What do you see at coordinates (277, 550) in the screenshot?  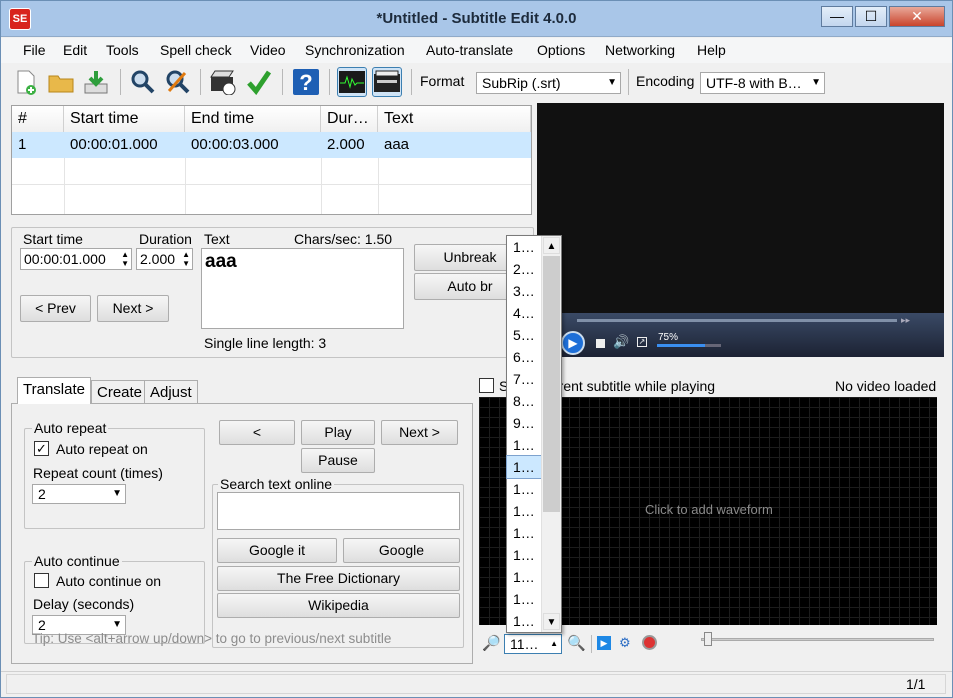 I see `google-it-button: Google it` at bounding box center [277, 550].